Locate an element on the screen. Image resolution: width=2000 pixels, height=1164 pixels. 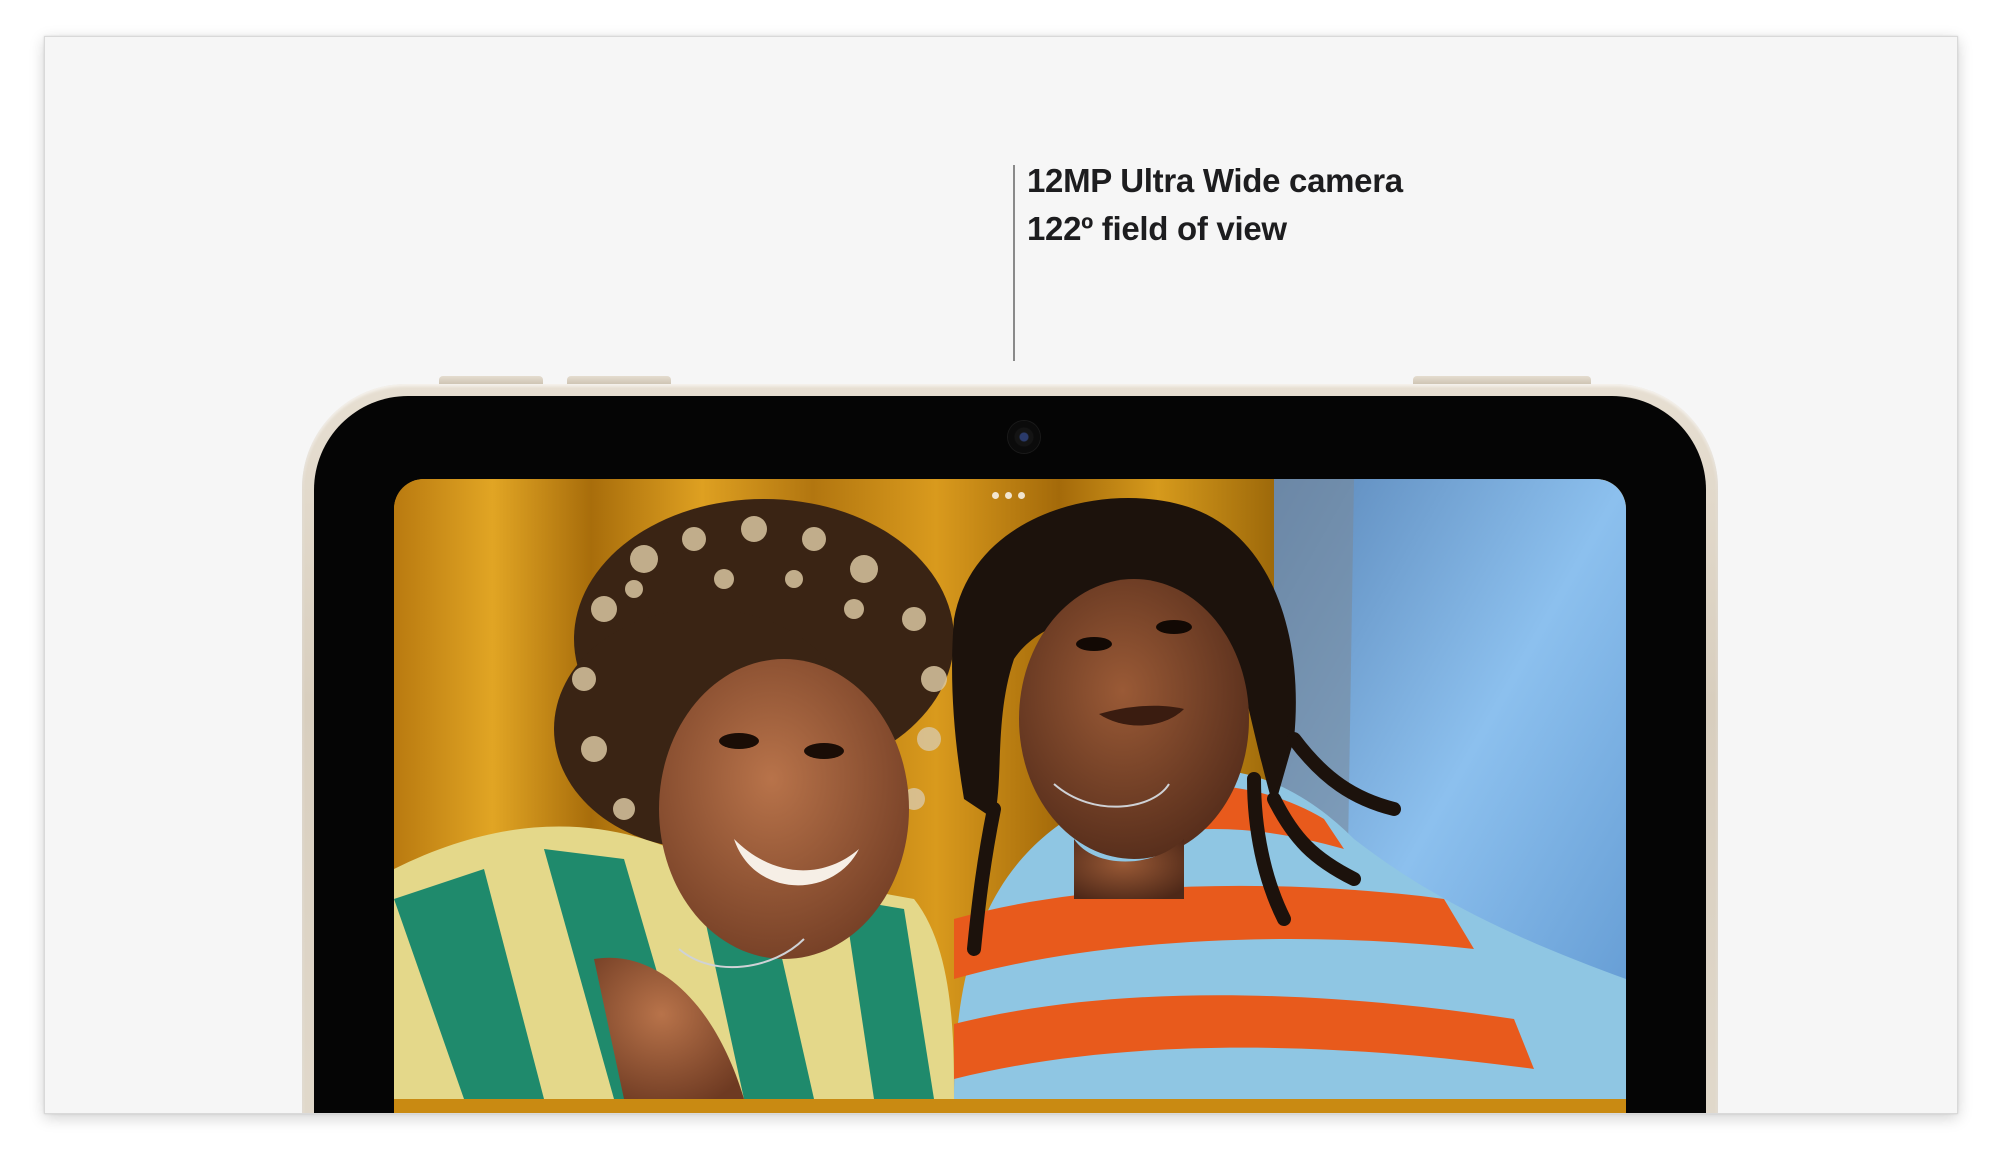
volume-up-button is located at coordinates (491, 380).